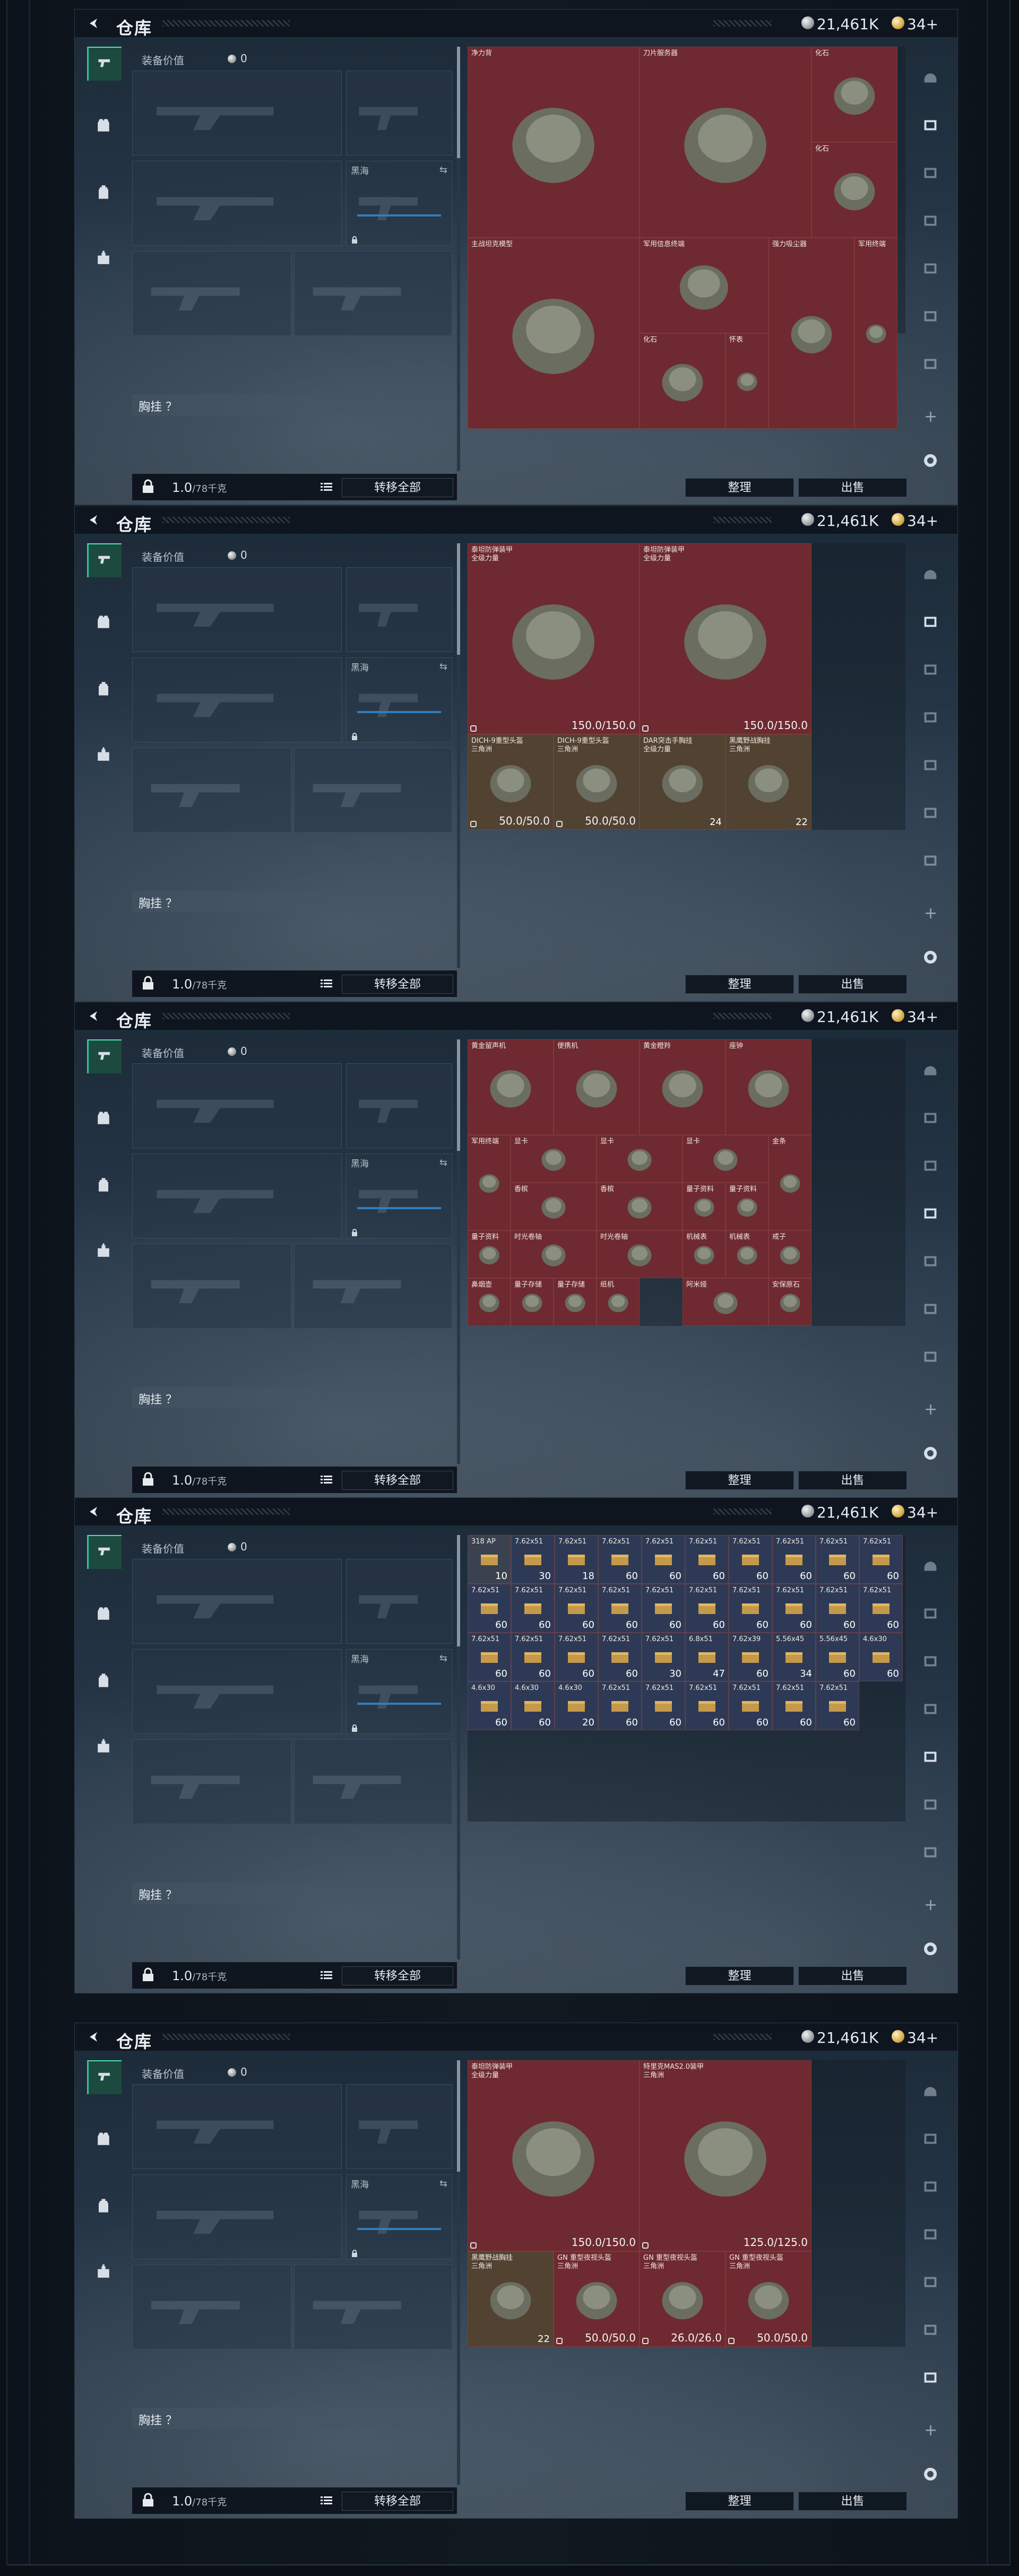  What do you see at coordinates (490, 1705) in the screenshot?
I see `ammo-item: 4.6x30 60` at bounding box center [490, 1705].